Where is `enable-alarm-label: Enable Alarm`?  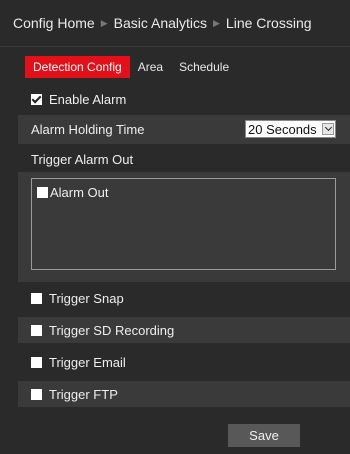 enable-alarm-label: Enable Alarm is located at coordinates (88, 99).